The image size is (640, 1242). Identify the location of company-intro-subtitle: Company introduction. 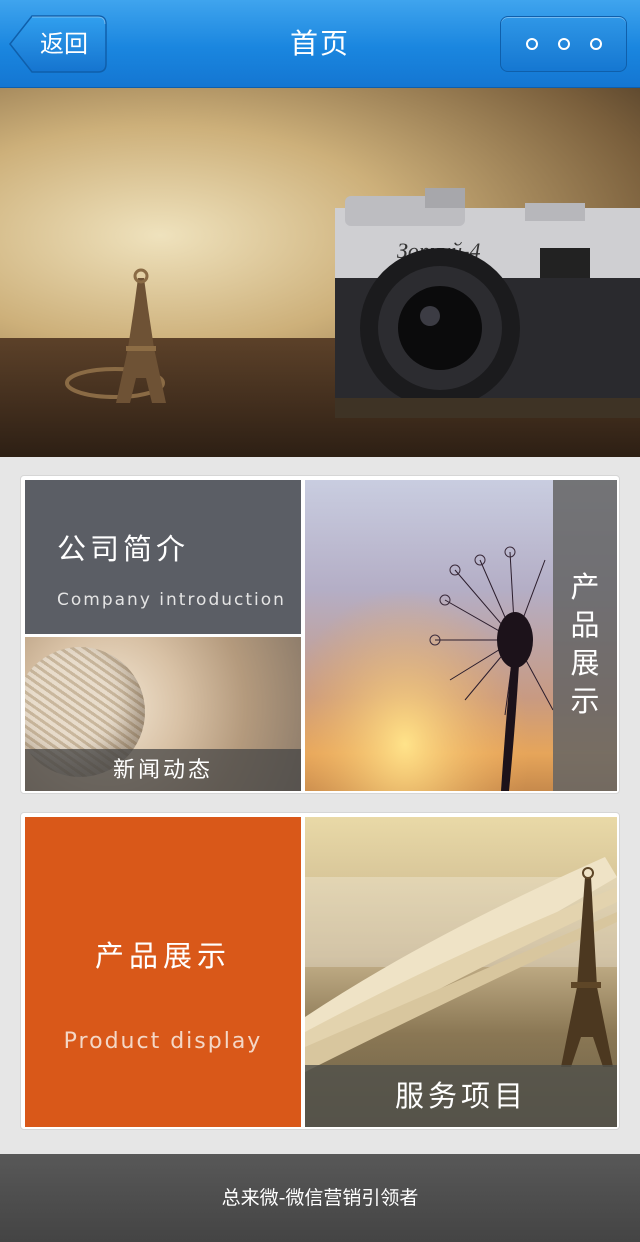
(171, 600).